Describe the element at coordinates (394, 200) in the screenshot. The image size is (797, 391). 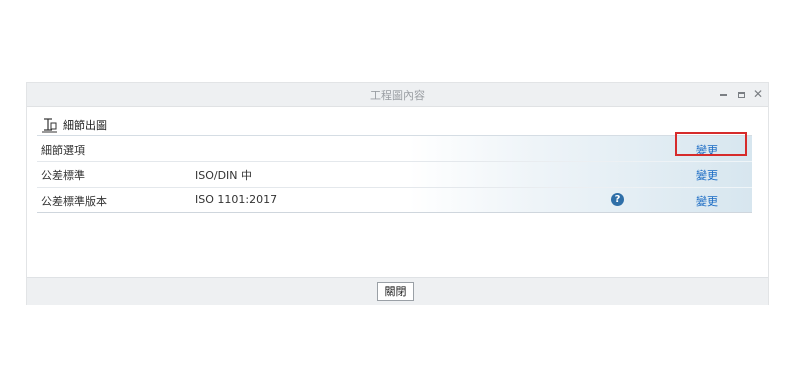
I see `table-row: 公差標準版本 ISO 1101:2017 ? 變更` at that location.